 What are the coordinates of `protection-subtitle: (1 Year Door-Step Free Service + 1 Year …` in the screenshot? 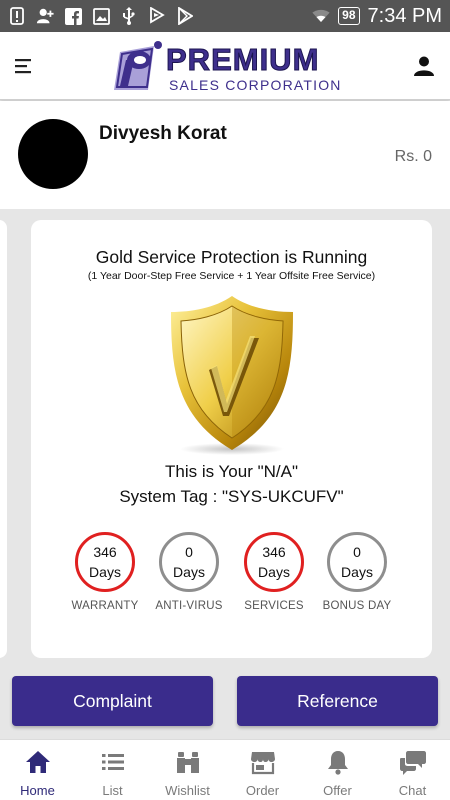 It's located at (231, 276).